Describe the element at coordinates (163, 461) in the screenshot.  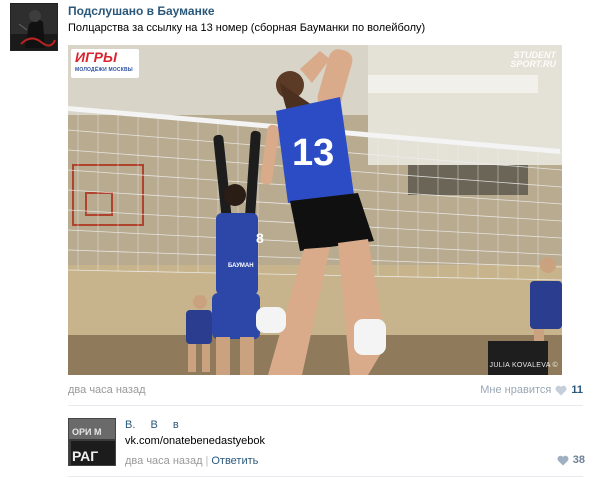
I see `comment-time-link: два часа назад` at that location.